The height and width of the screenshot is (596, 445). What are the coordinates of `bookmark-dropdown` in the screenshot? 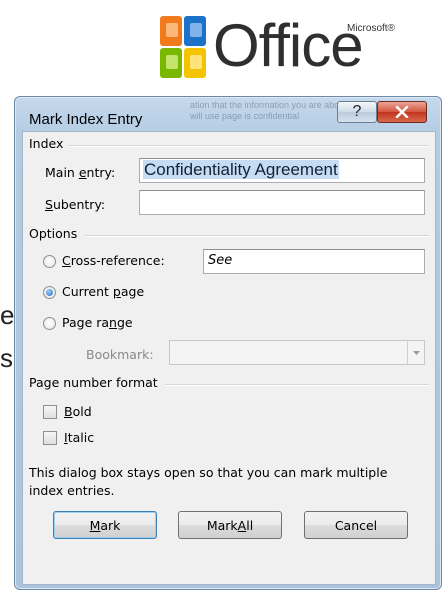 It's located at (297, 352).